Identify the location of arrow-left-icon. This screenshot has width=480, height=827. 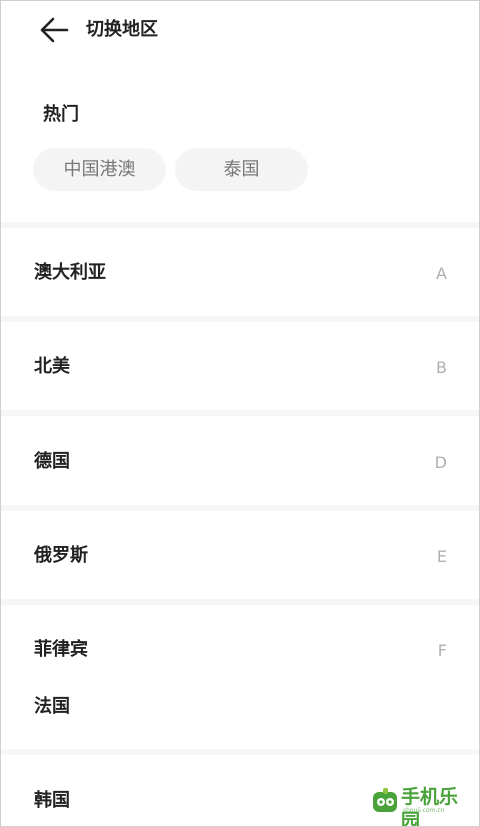
(54, 30).